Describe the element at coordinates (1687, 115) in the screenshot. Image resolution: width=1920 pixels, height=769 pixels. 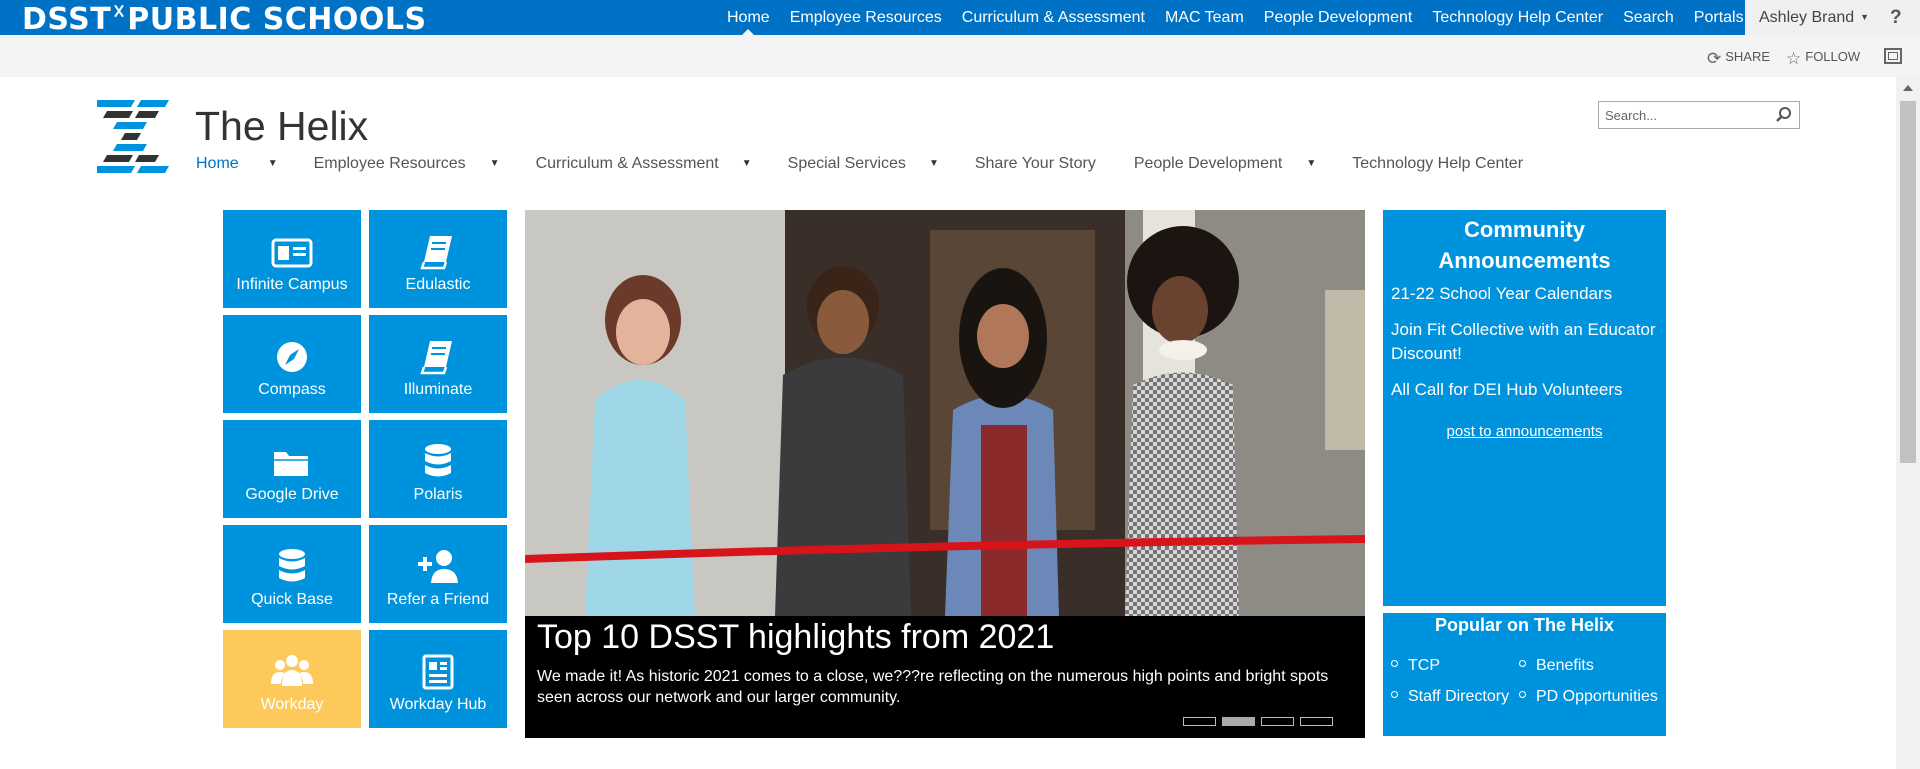
I see `search-input` at that location.